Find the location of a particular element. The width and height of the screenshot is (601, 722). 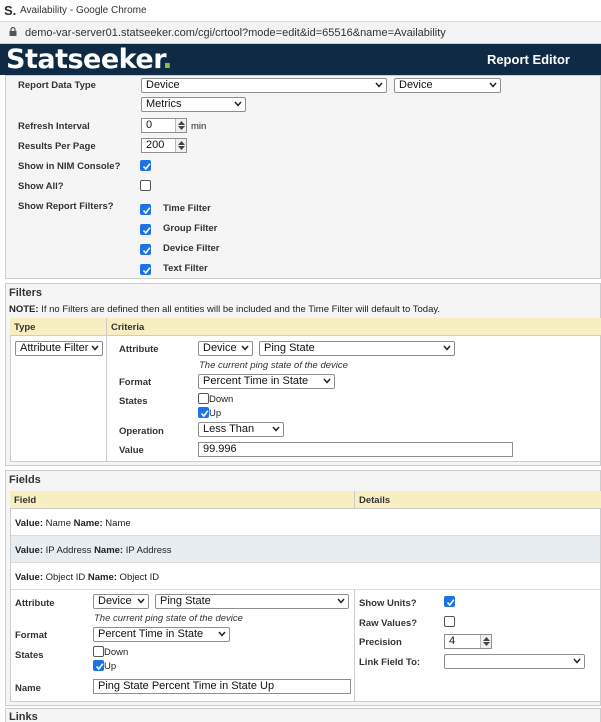

fields-col-field: Field is located at coordinates (25, 500).